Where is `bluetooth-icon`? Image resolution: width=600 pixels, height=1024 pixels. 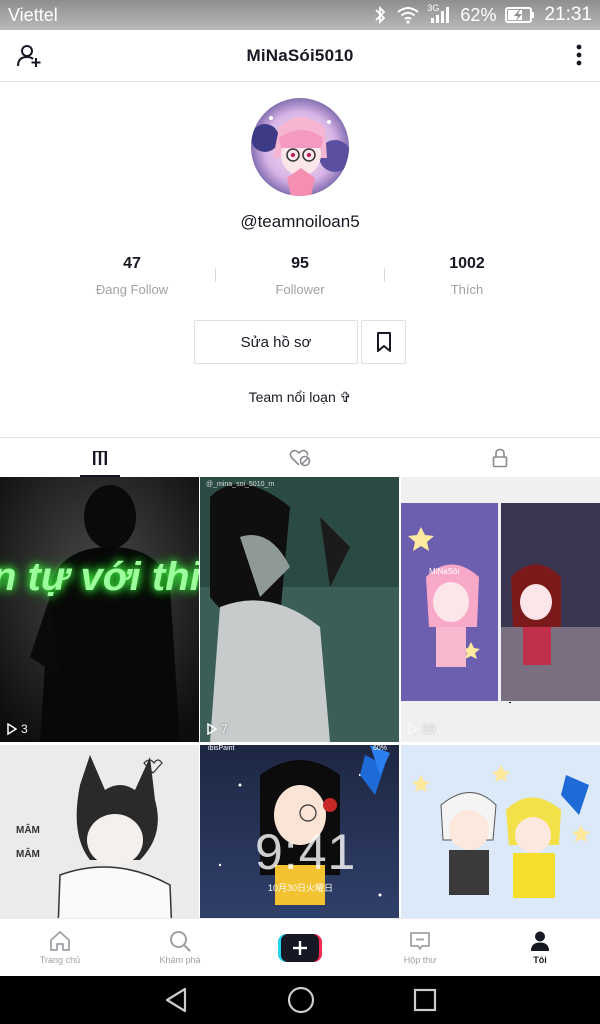 bluetooth-icon is located at coordinates (380, 15).